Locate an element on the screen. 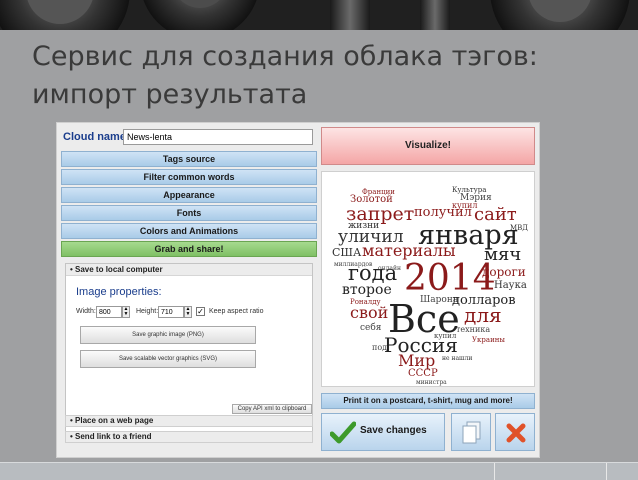  slide-title-line2: импорт результата is located at coordinates (170, 94).